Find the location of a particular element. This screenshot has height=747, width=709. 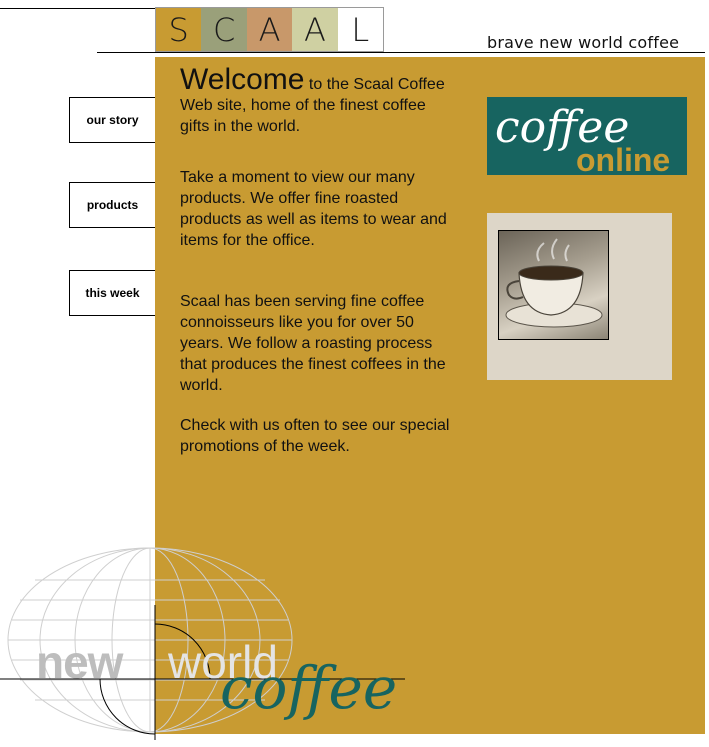

logo-letter-c: C is located at coordinates (224, 29).